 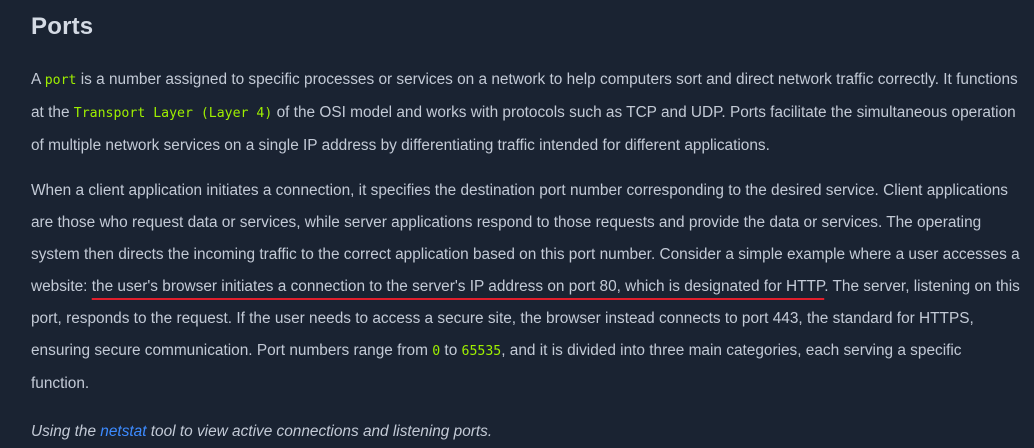 I want to click on inline-code-transport-layer: Transport Layer (Layer 4), so click(x=173, y=113).